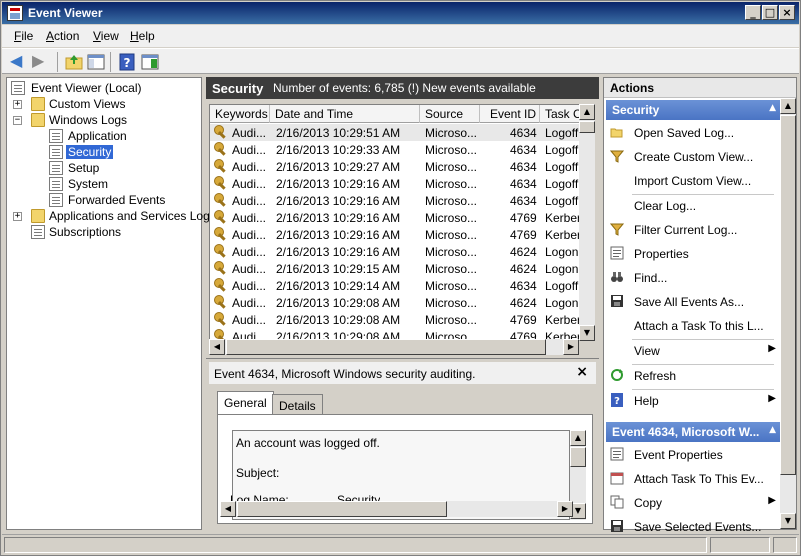 The height and width of the screenshot is (556, 801). What do you see at coordinates (62, 36) in the screenshot?
I see `menu-action: Action` at bounding box center [62, 36].